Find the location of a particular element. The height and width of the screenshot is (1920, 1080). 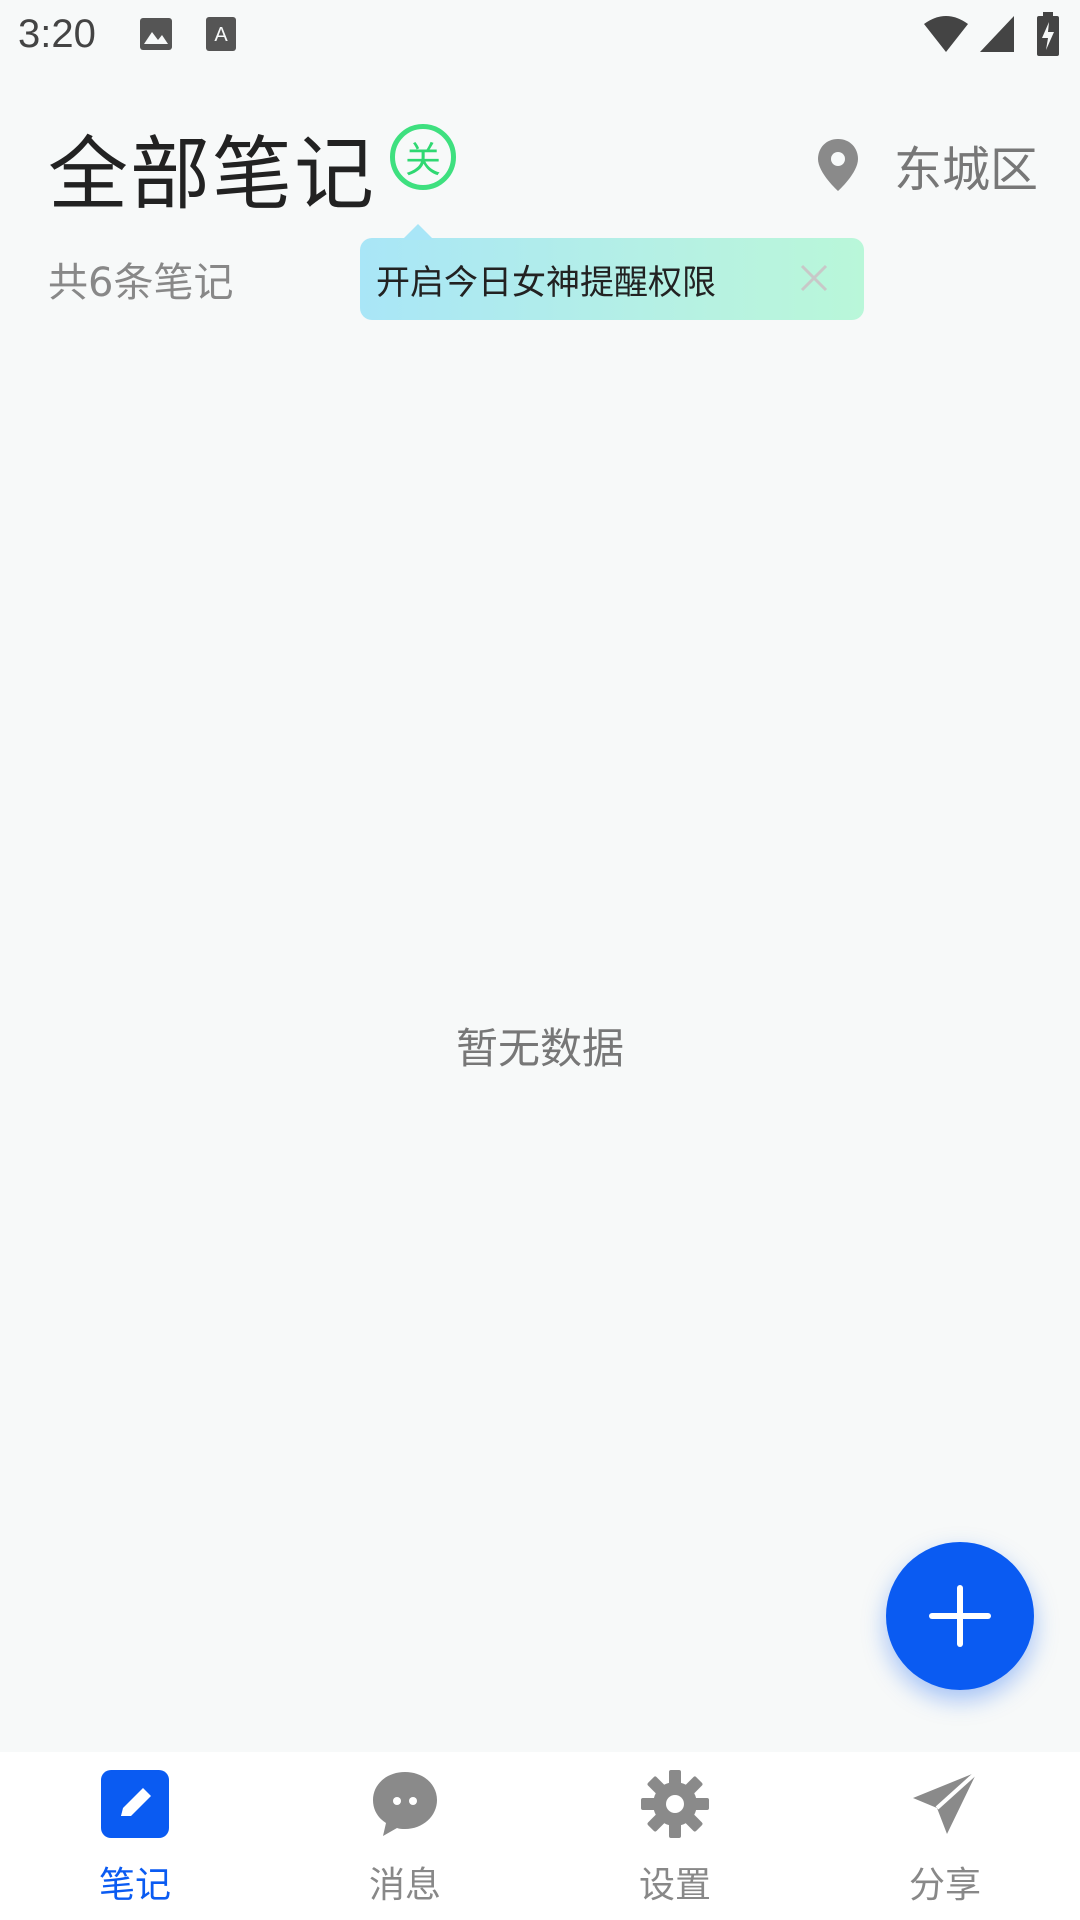

nav-item-notes: 笔记 is located at coordinates (135, 1836).